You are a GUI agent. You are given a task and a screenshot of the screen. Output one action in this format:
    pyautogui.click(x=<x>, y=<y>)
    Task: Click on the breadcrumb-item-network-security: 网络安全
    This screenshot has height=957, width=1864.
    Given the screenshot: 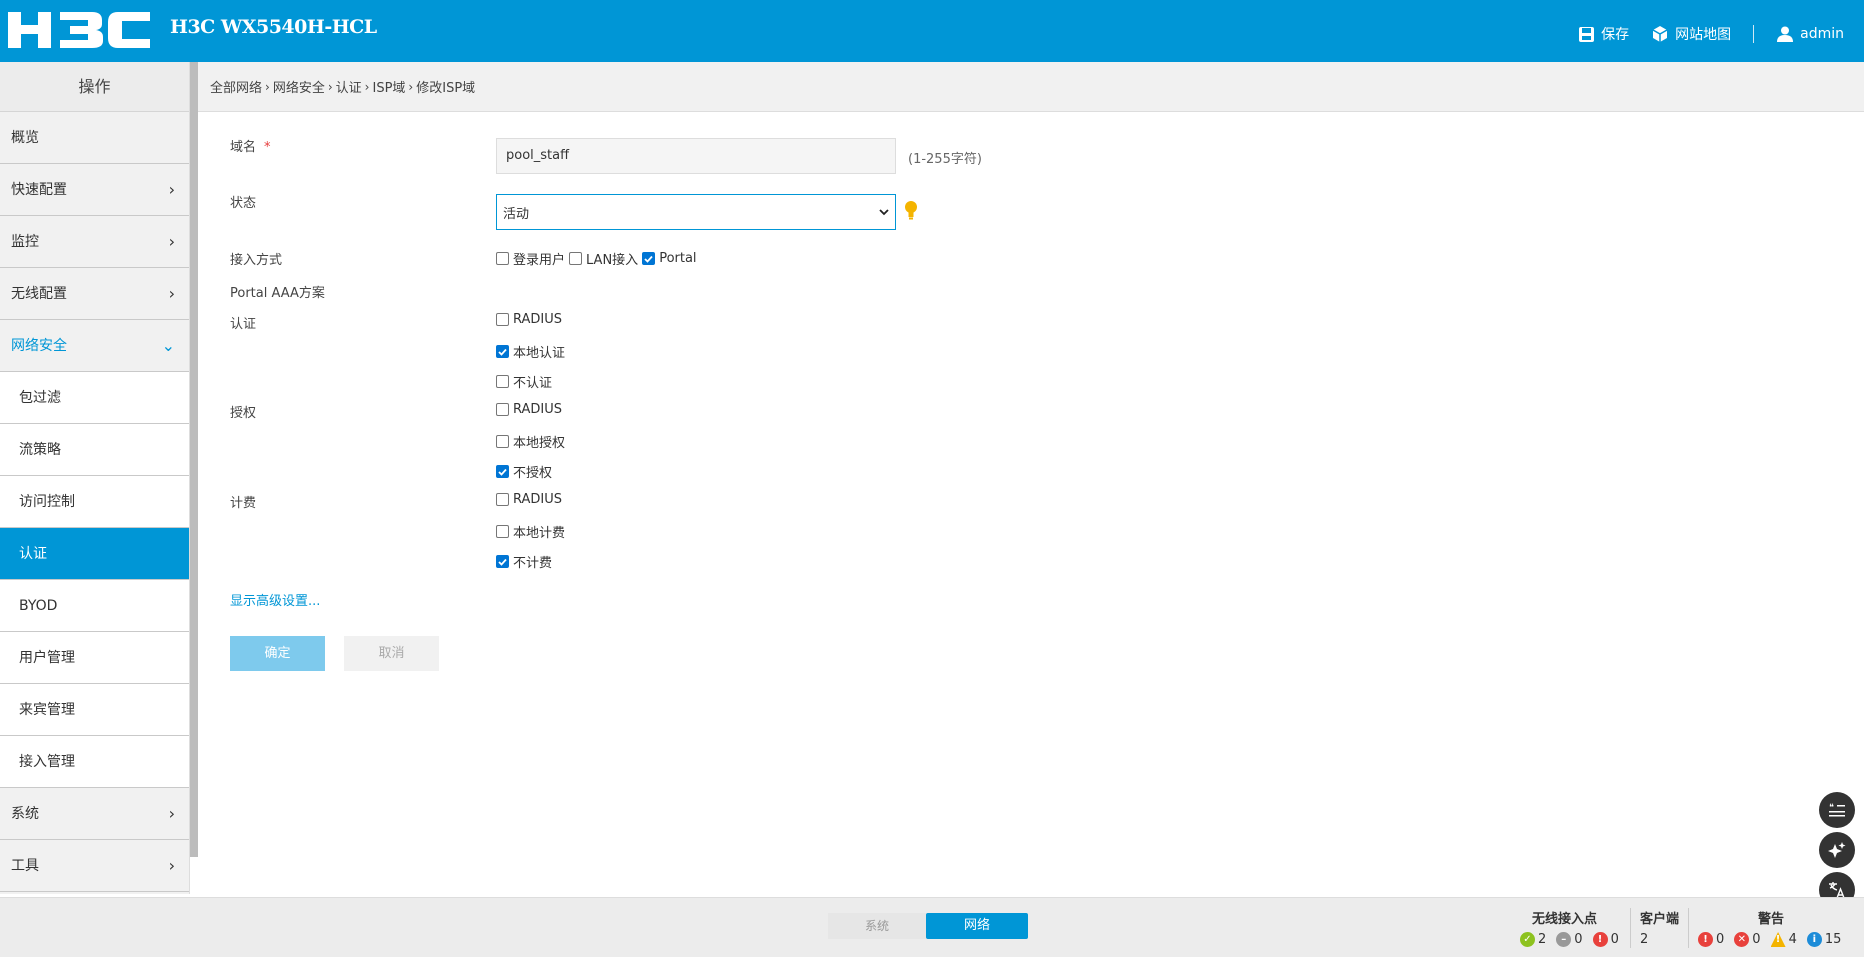 What is the action you would take?
    pyautogui.click(x=299, y=86)
    